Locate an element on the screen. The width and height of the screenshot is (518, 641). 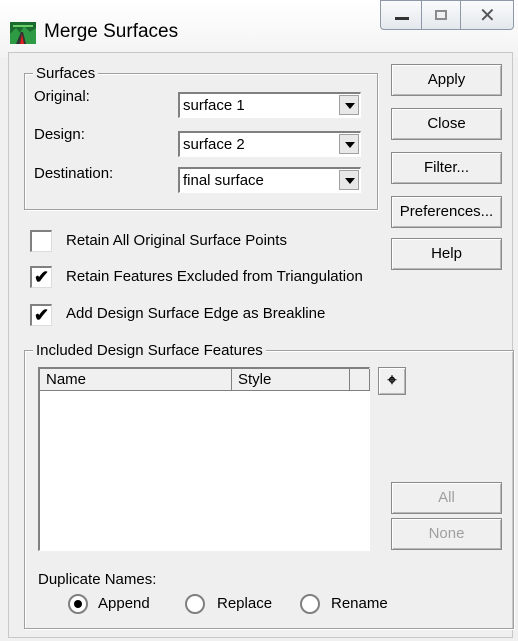
destination-surface-select: final surface is located at coordinates (269, 180).